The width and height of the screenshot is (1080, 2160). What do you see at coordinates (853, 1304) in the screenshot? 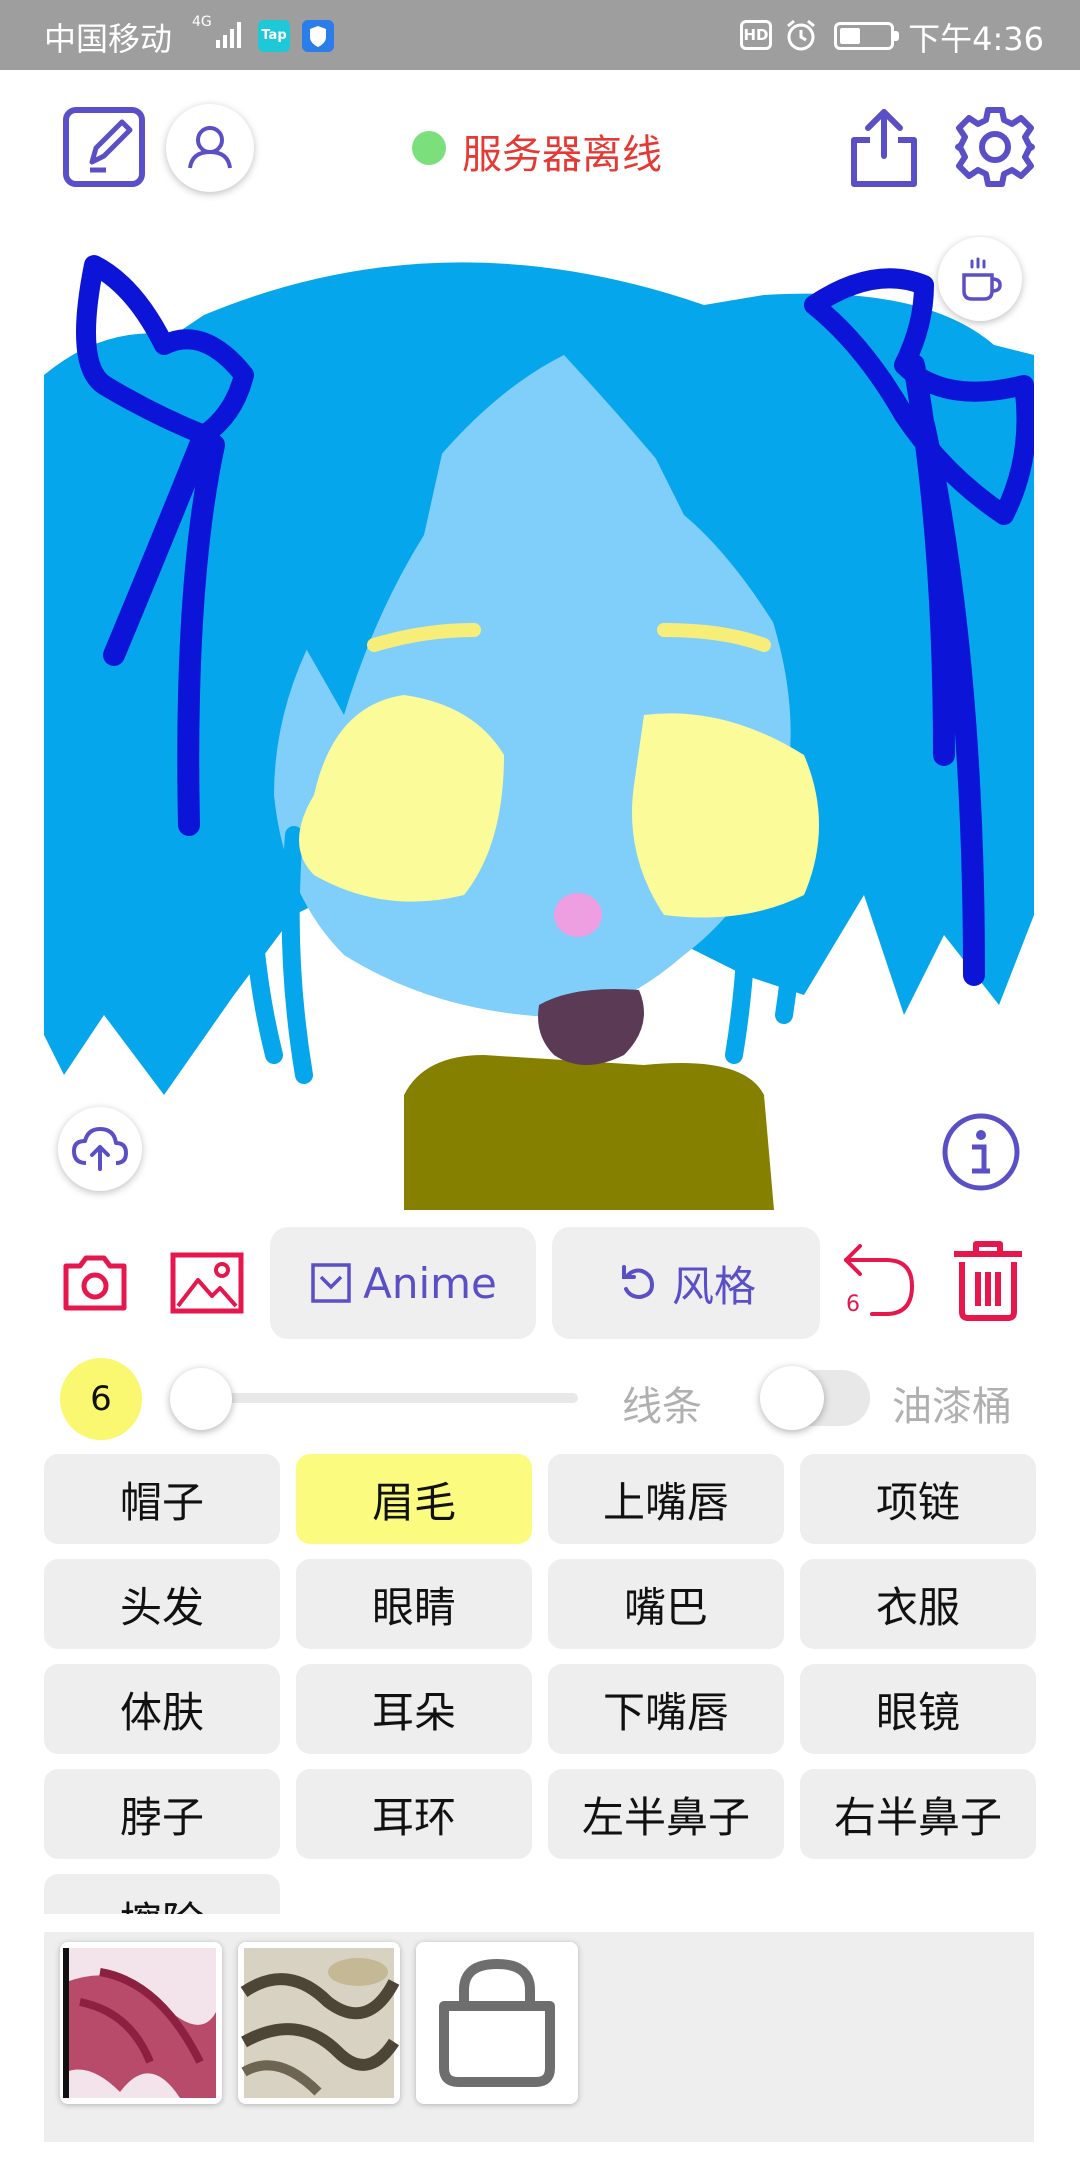
I see `undo-count: 6` at bounding box center [853, 1304].